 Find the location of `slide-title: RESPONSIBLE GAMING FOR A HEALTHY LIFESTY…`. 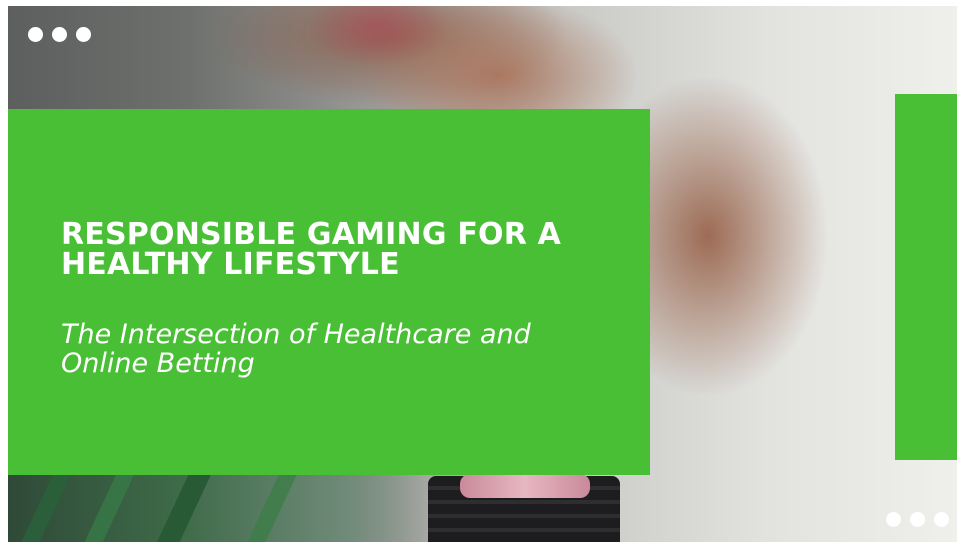

slide-title: RESPONSIBLE GAMING FOR A HEALTHY LIFESTY… is located at coordinates (311, 249).